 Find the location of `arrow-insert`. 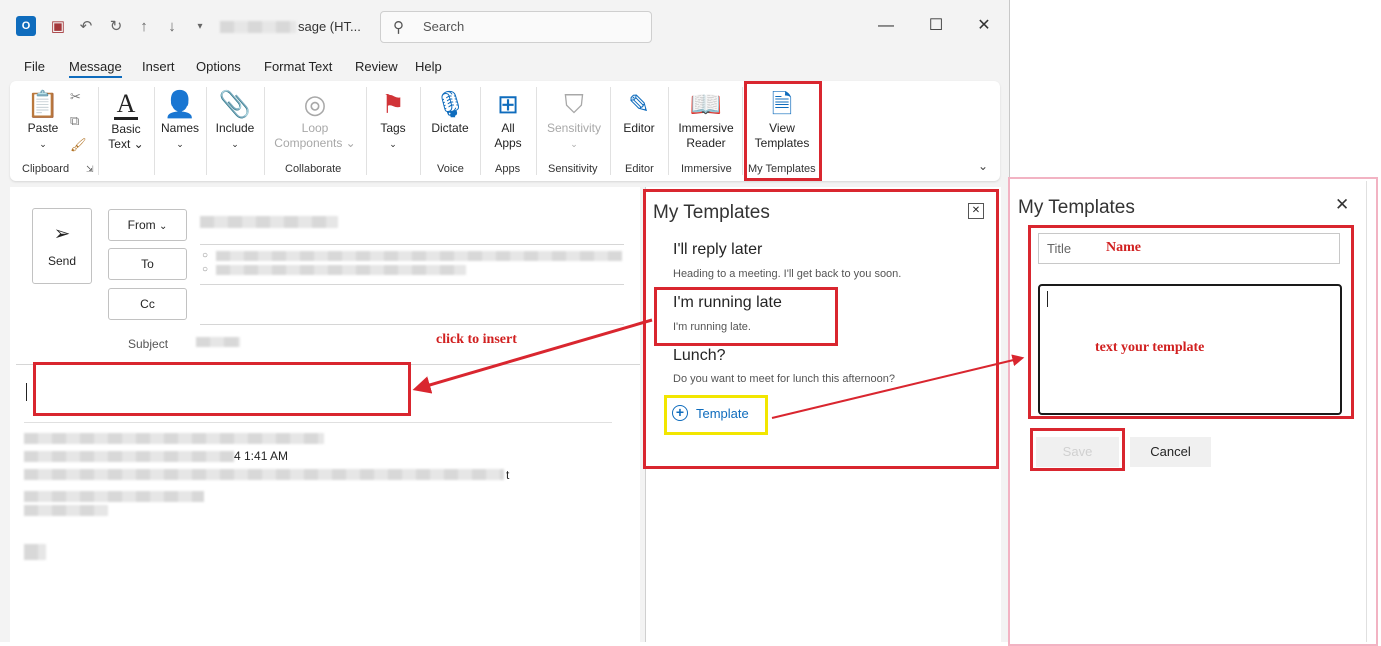

arrow-insert is located at coordinates (532, 356).